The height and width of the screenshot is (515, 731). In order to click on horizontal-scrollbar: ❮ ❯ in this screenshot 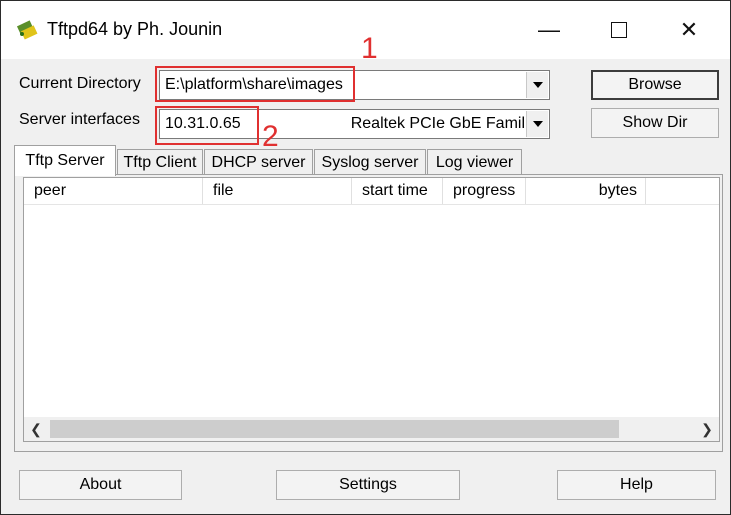, I will do `click(371, 429)`.